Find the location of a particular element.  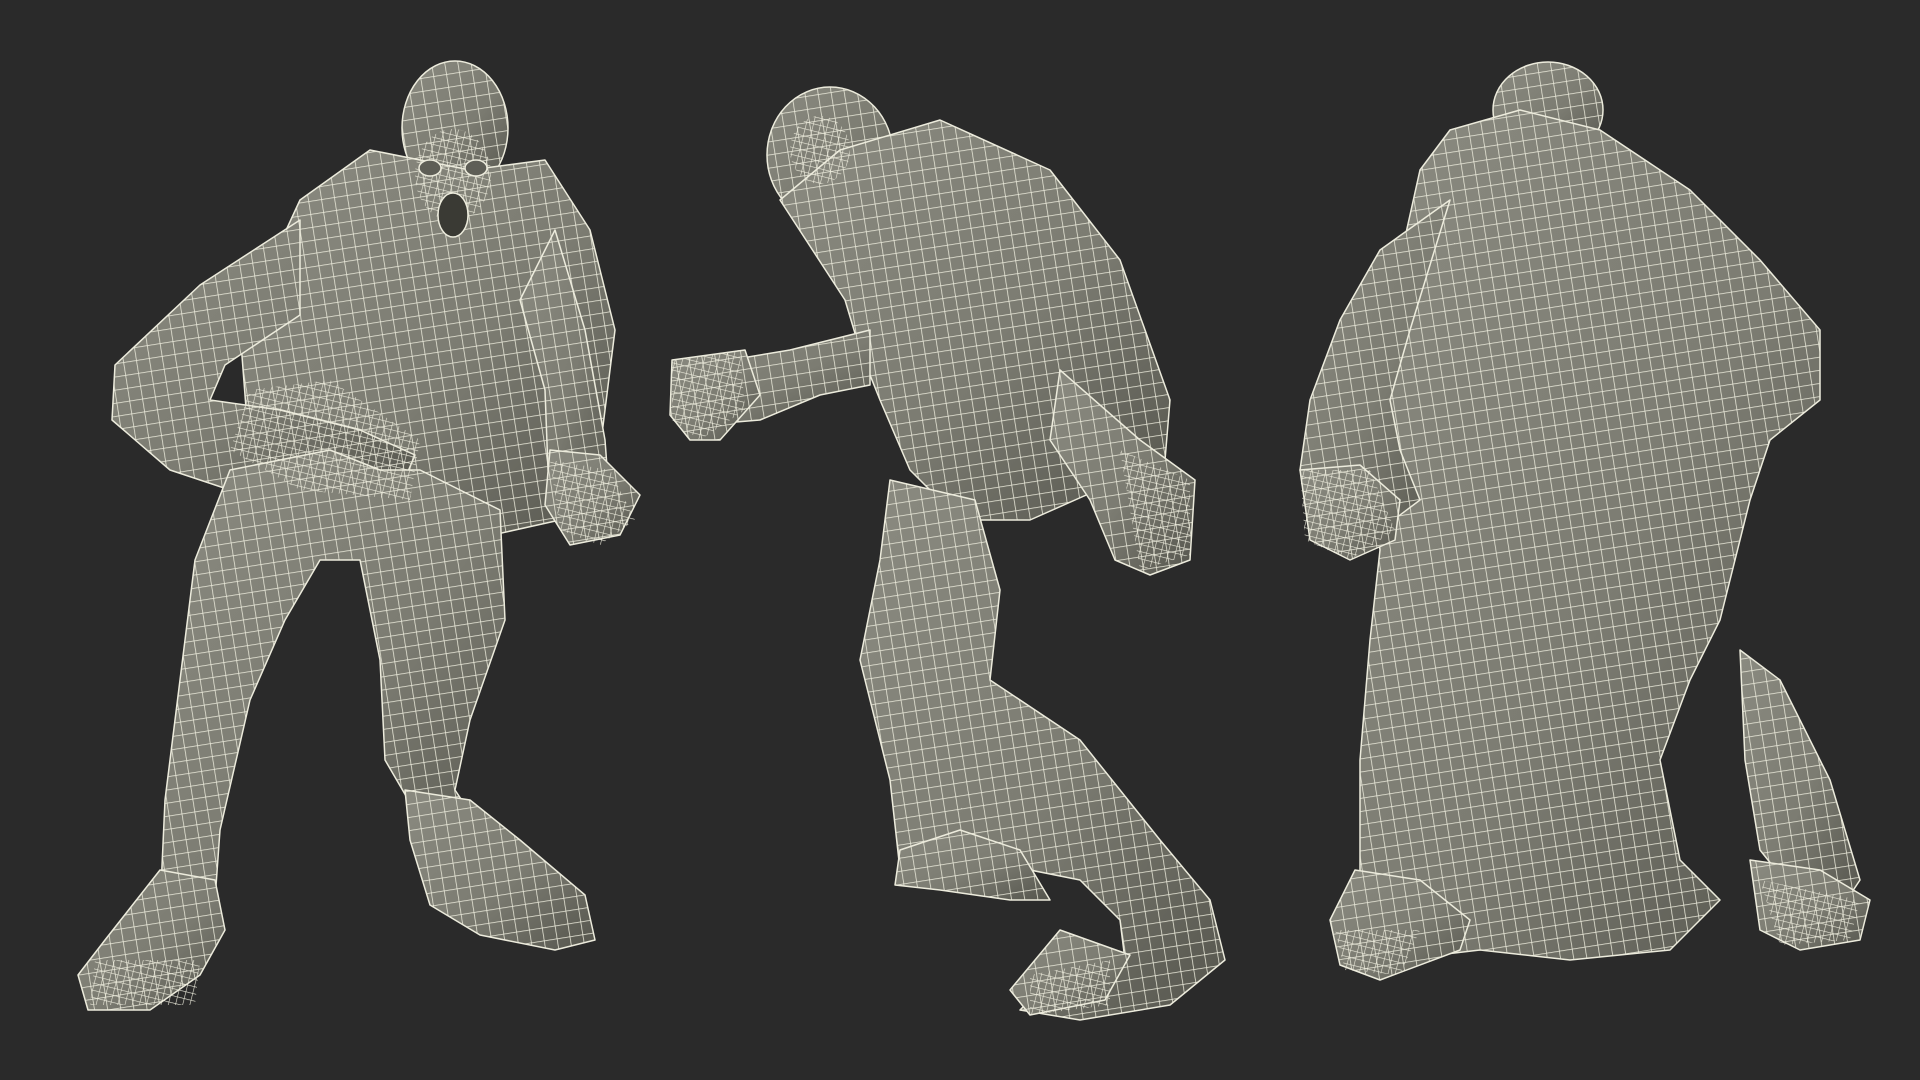

front-view-right-eye is located at coordinates (476, 168).